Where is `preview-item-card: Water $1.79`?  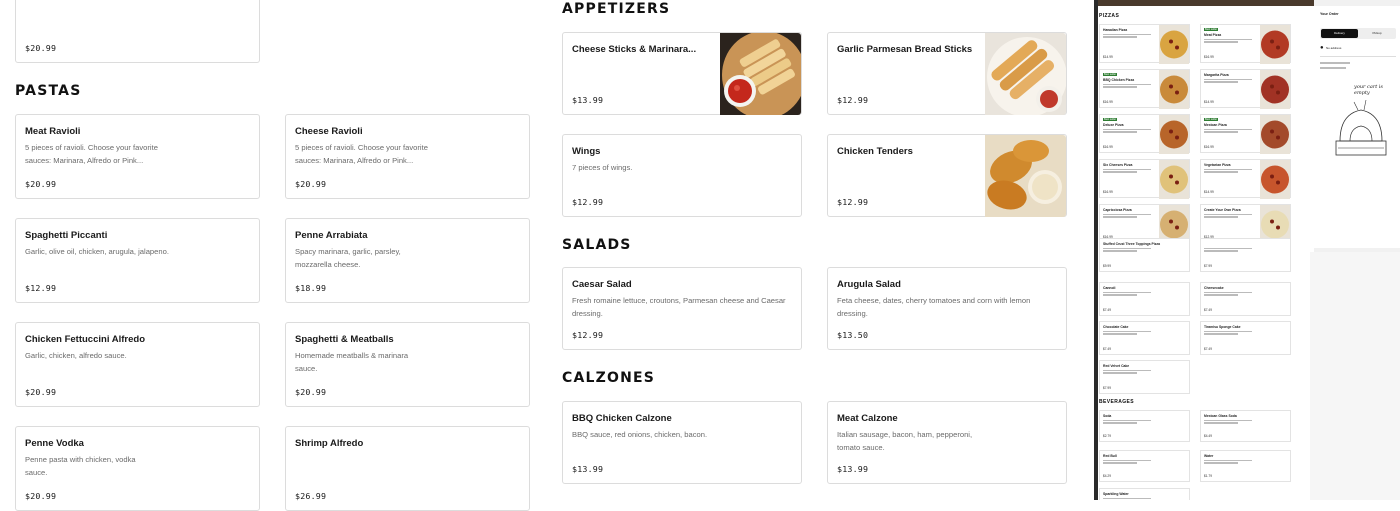 preview-item-card: Water $1.79 is located at coordinates (1245, 466).